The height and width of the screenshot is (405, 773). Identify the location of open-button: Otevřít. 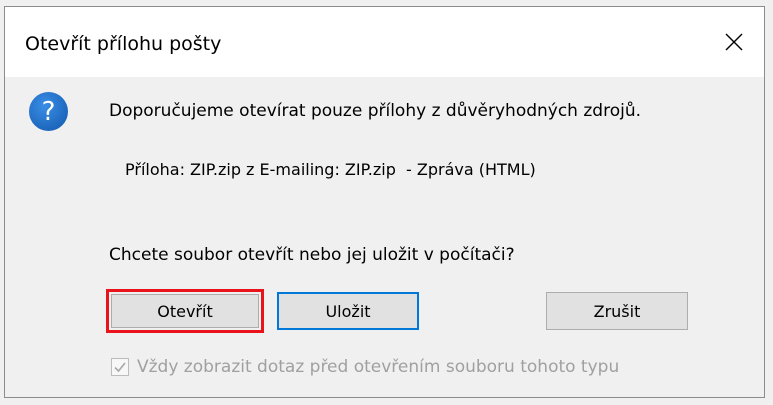
(185, 311).